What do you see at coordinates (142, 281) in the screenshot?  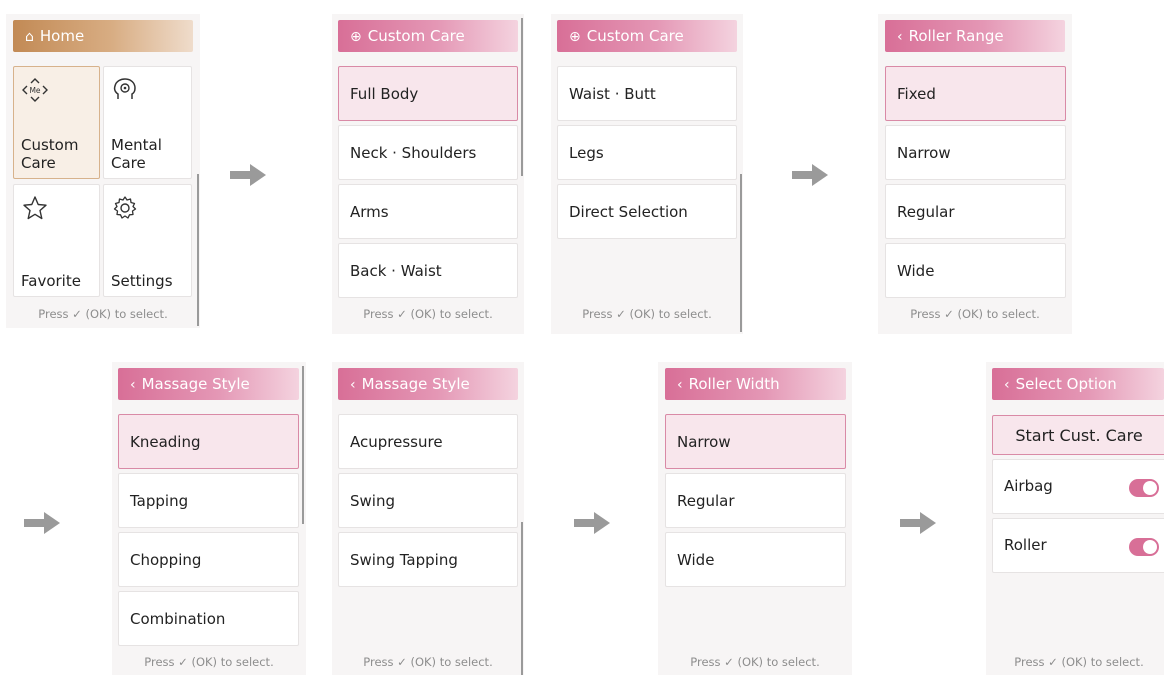 I see `tile-label: Settings` at bounding box center [142, 281].